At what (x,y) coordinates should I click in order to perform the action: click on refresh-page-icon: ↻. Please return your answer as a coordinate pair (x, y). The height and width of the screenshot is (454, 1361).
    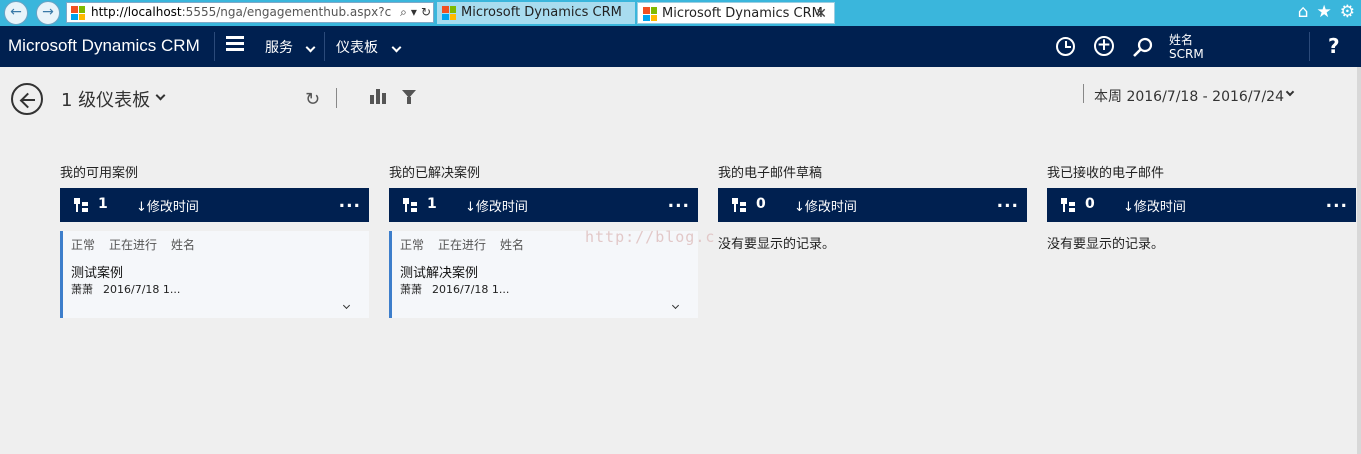
    Looking at the image, I should click on (426, 12).